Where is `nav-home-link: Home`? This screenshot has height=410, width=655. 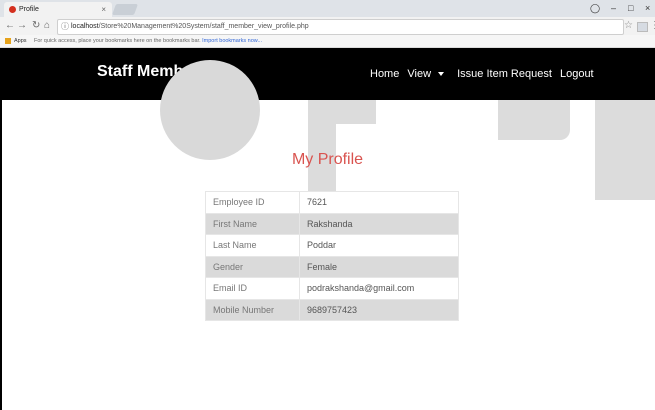
nav-home-link: Home is located at coordinates (384, 74).